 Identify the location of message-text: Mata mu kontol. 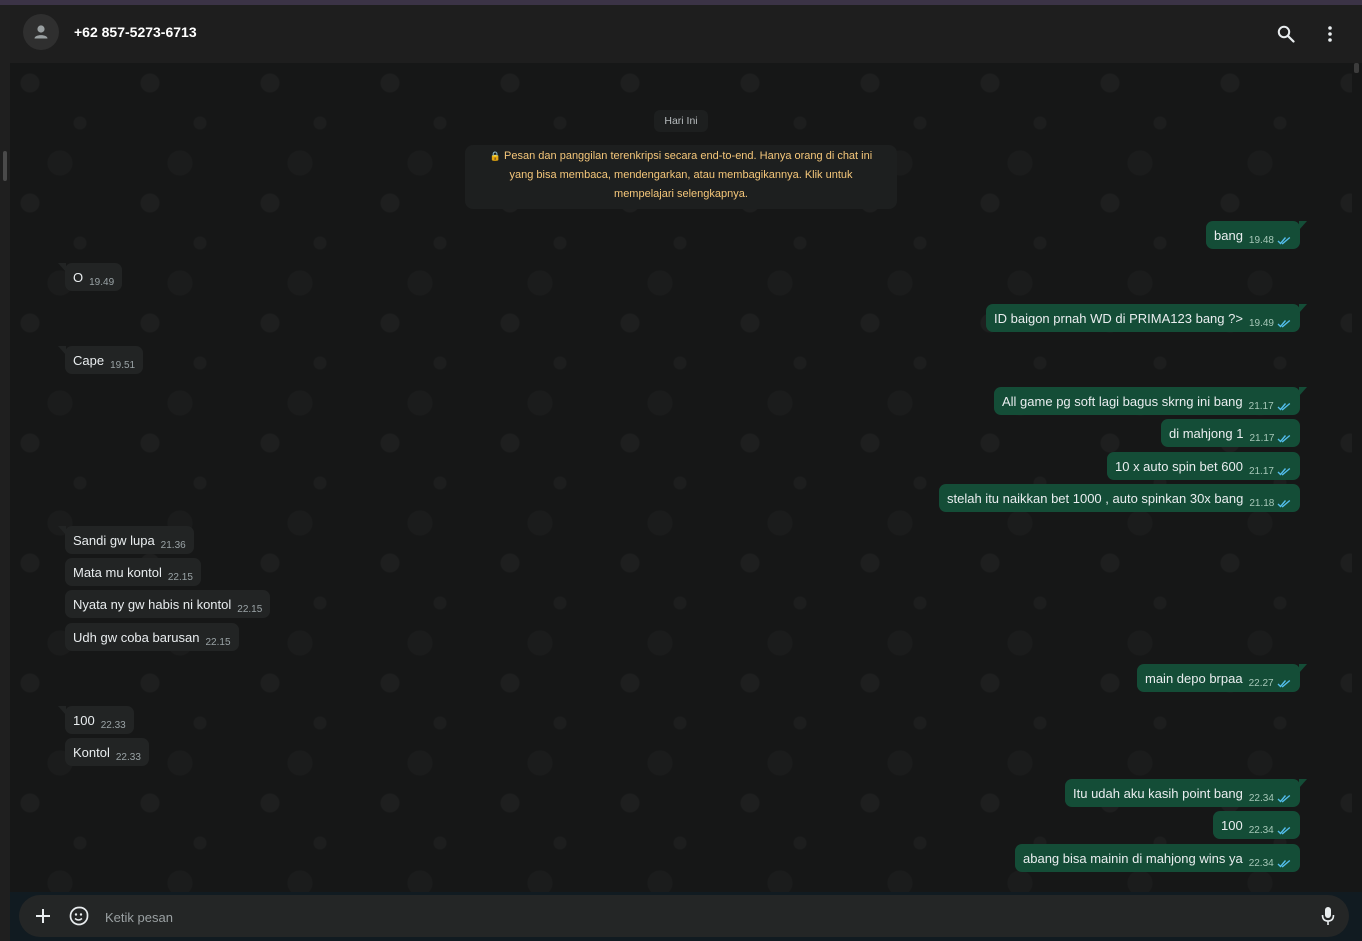
(117, 572).